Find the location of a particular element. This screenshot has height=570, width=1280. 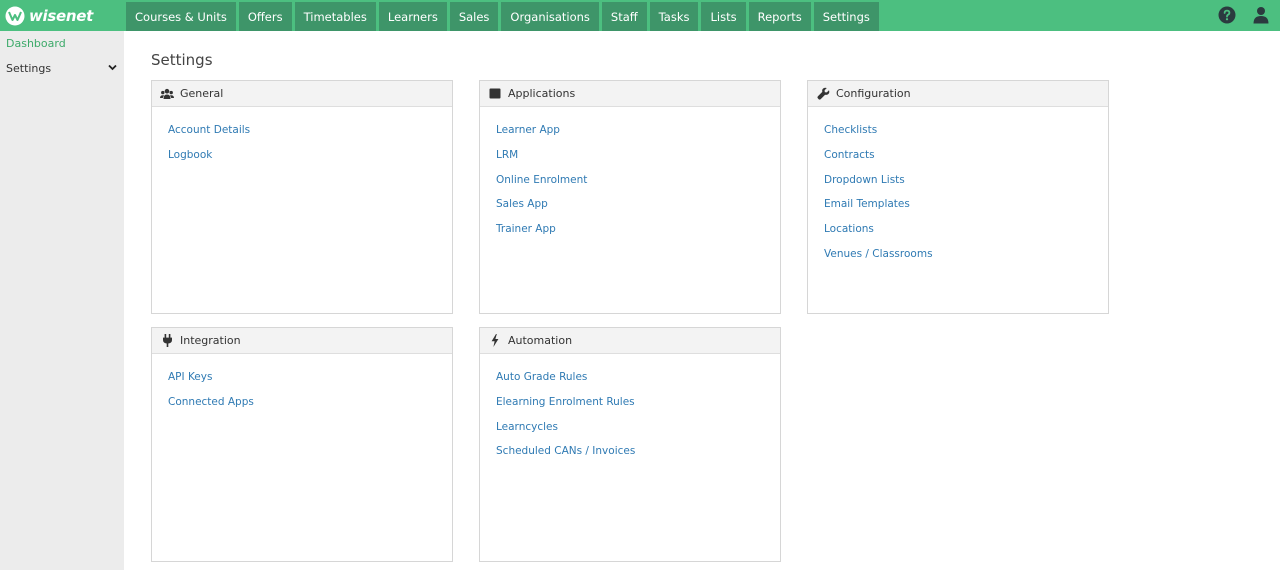

sidebar: Dashboard Settings is located at coordinates (62, 300).